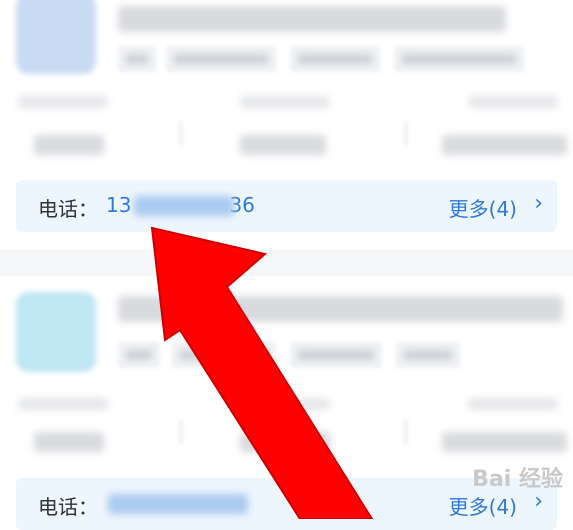  I want to click on phone-bar: 电话： 13 36 更多(4) ›, so click(286, 206).